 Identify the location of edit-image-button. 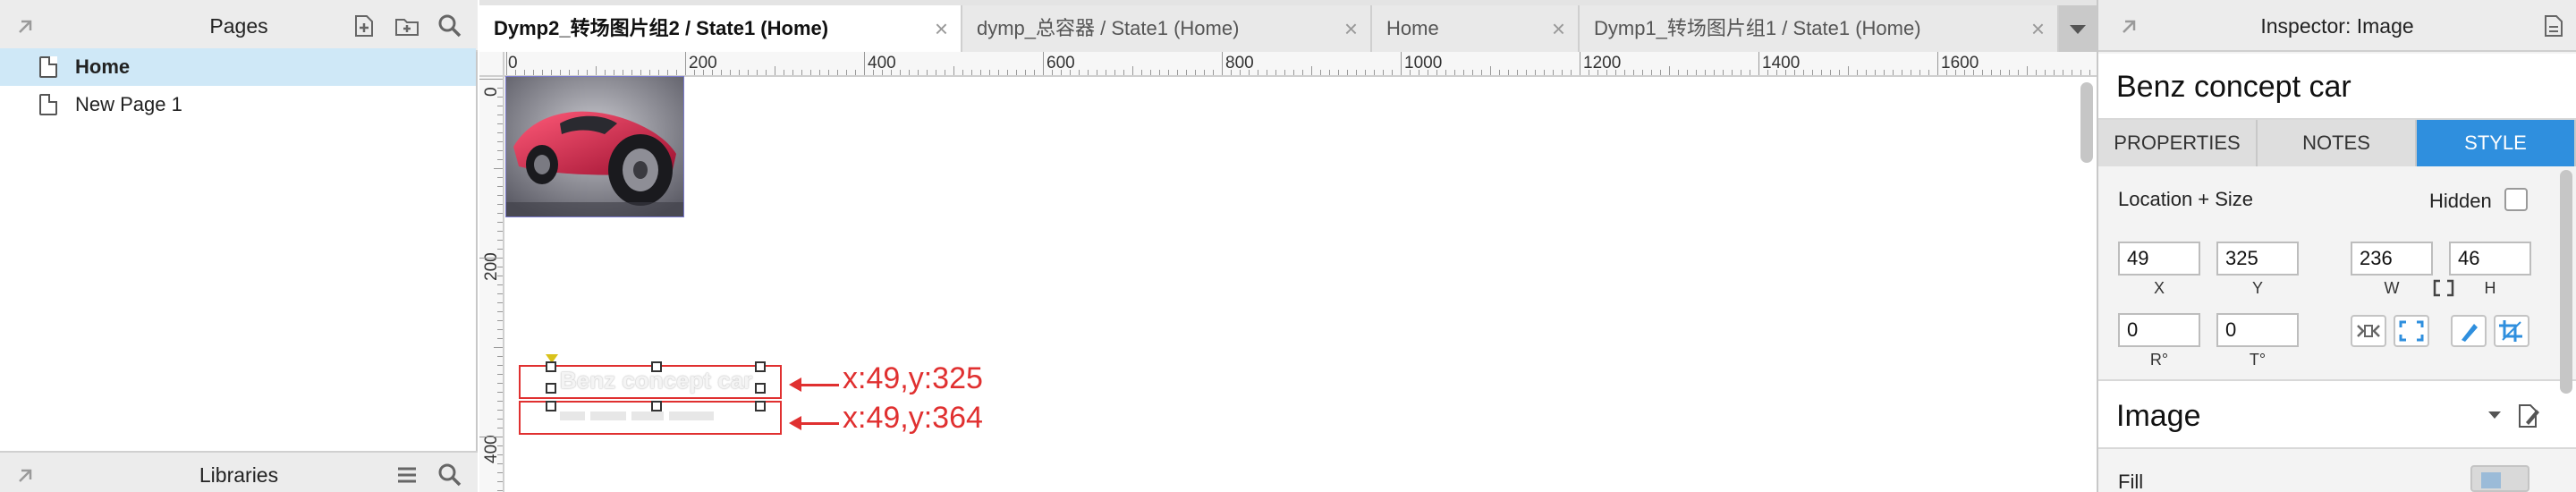
(2469, 331).